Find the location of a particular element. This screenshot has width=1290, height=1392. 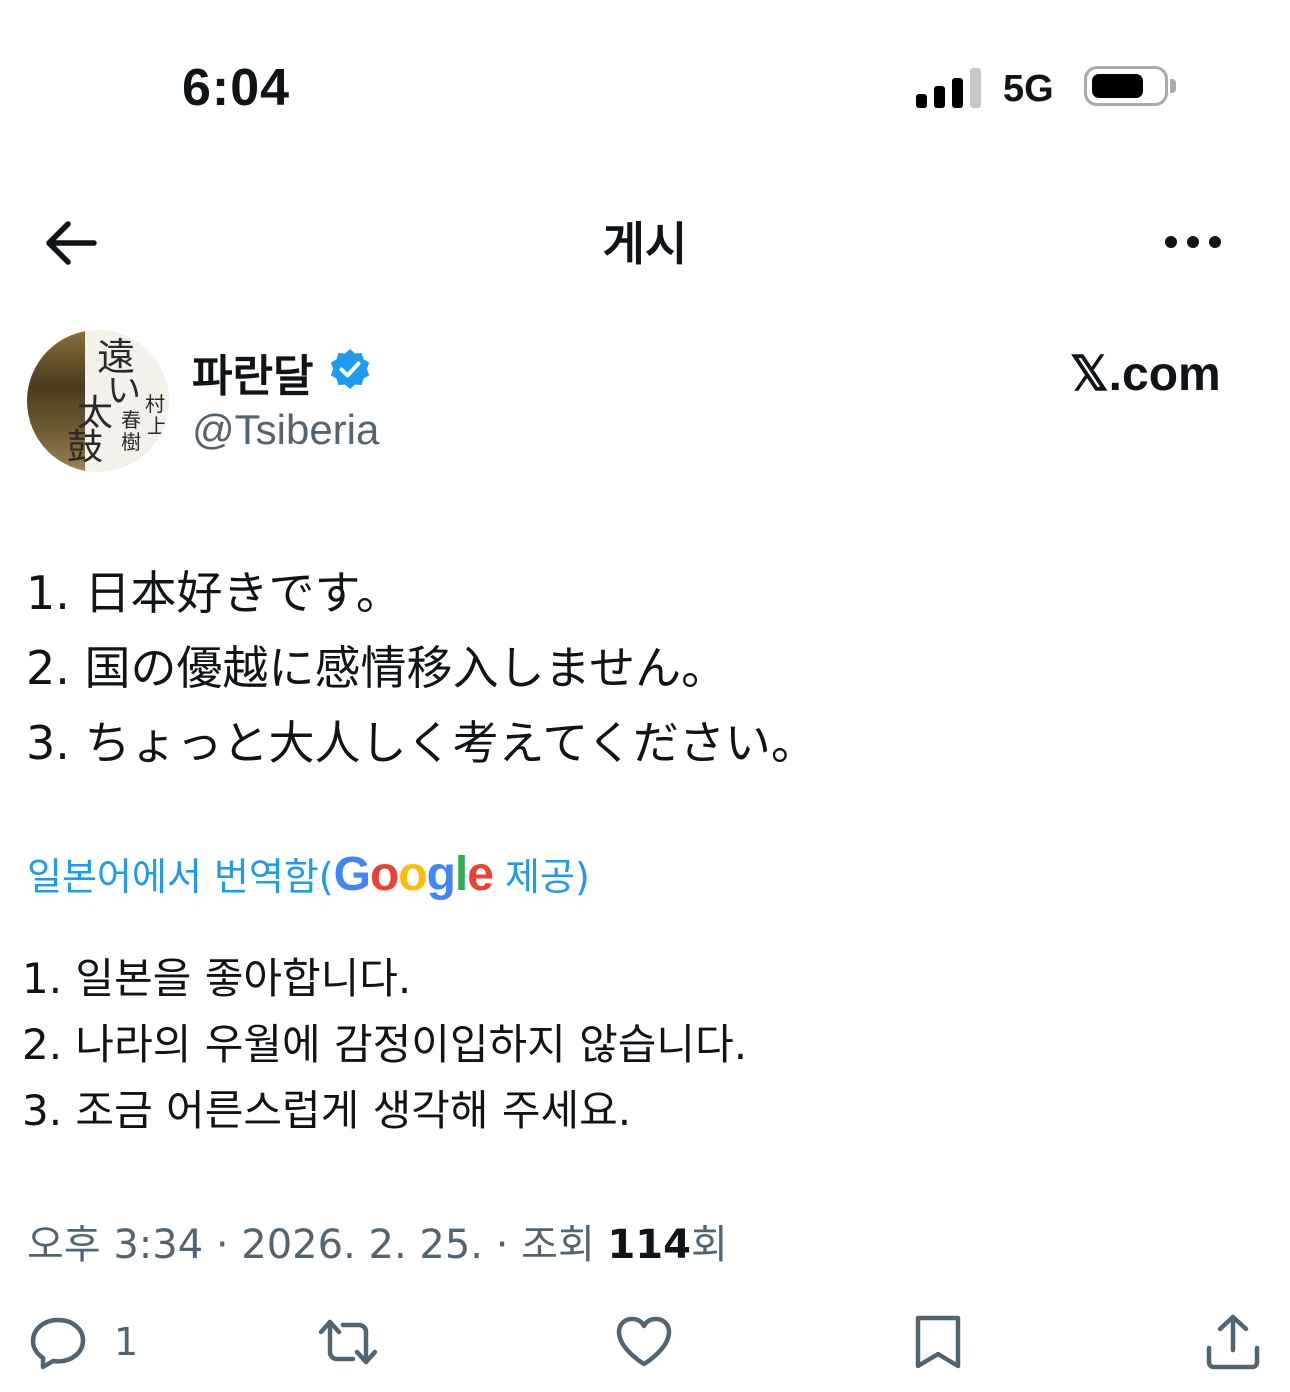

battery-tip is located at coordinates (1173, 86).